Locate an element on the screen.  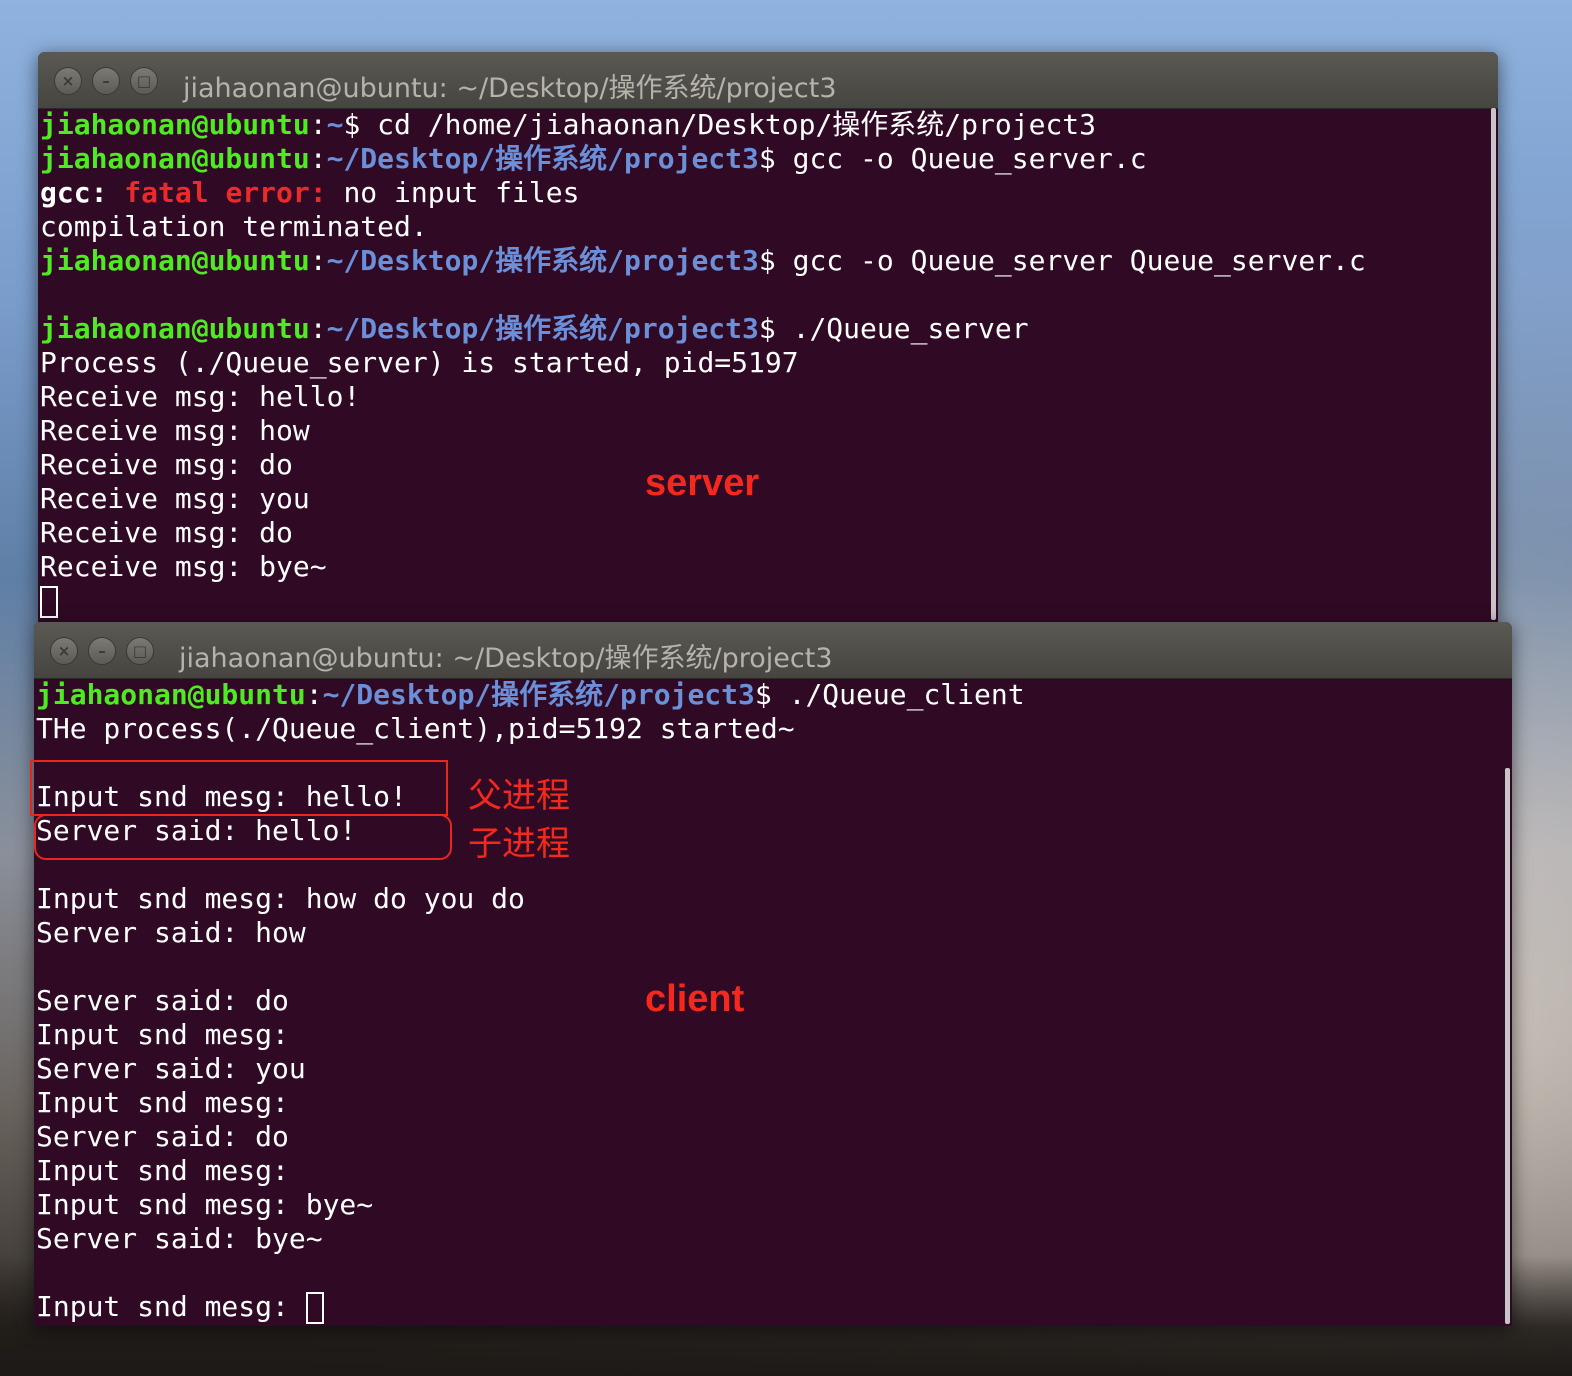
parent-highlight-box is located at coordinates (239, 788).